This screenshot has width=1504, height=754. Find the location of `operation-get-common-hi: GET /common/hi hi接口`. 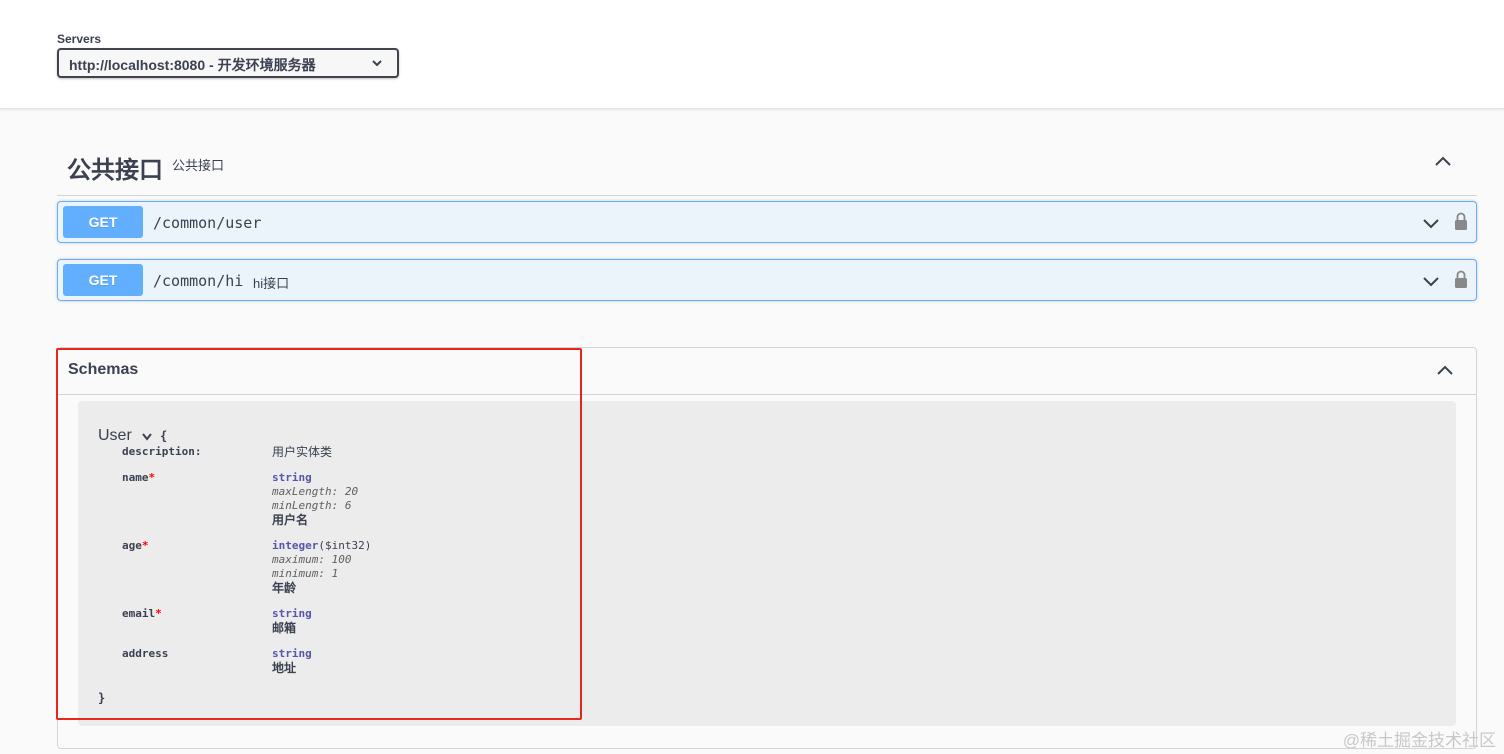

operation-get-common-hi: GET /common/hi hi接口 is located at coordinates (767, 280).